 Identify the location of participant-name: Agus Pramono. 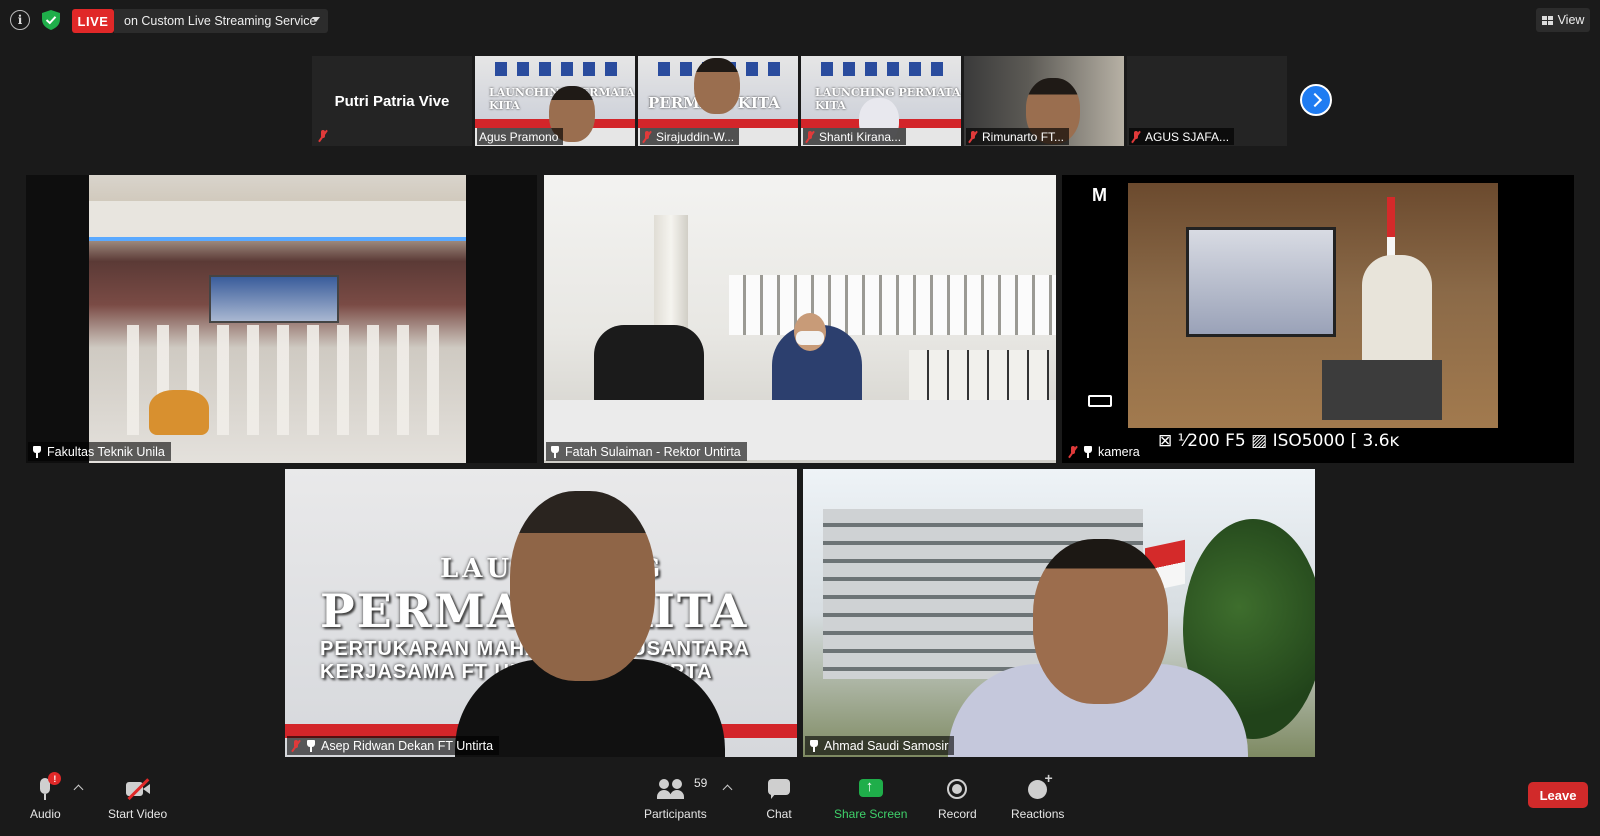
(519, 137).